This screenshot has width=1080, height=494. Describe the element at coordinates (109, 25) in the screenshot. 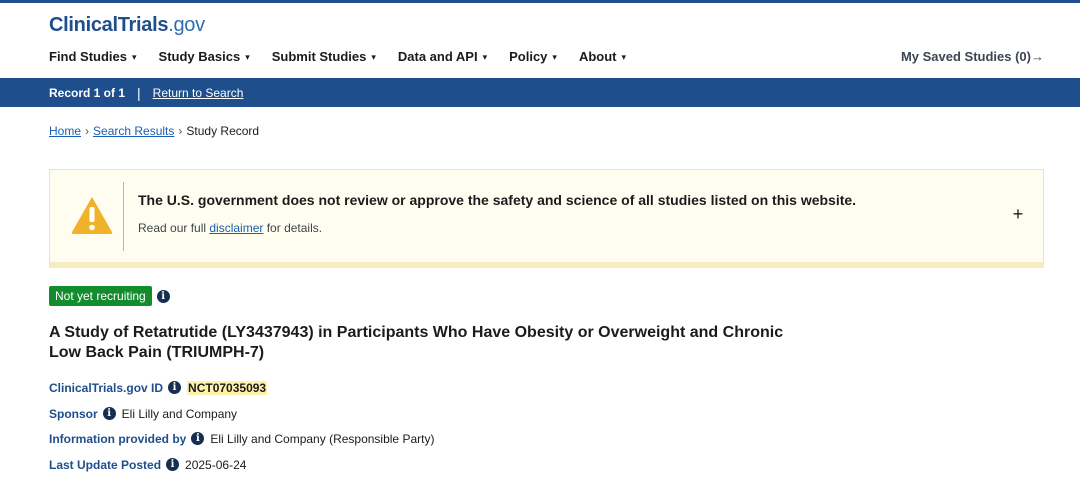

I see `logo-main-text: ClinicalTrials` at that location.